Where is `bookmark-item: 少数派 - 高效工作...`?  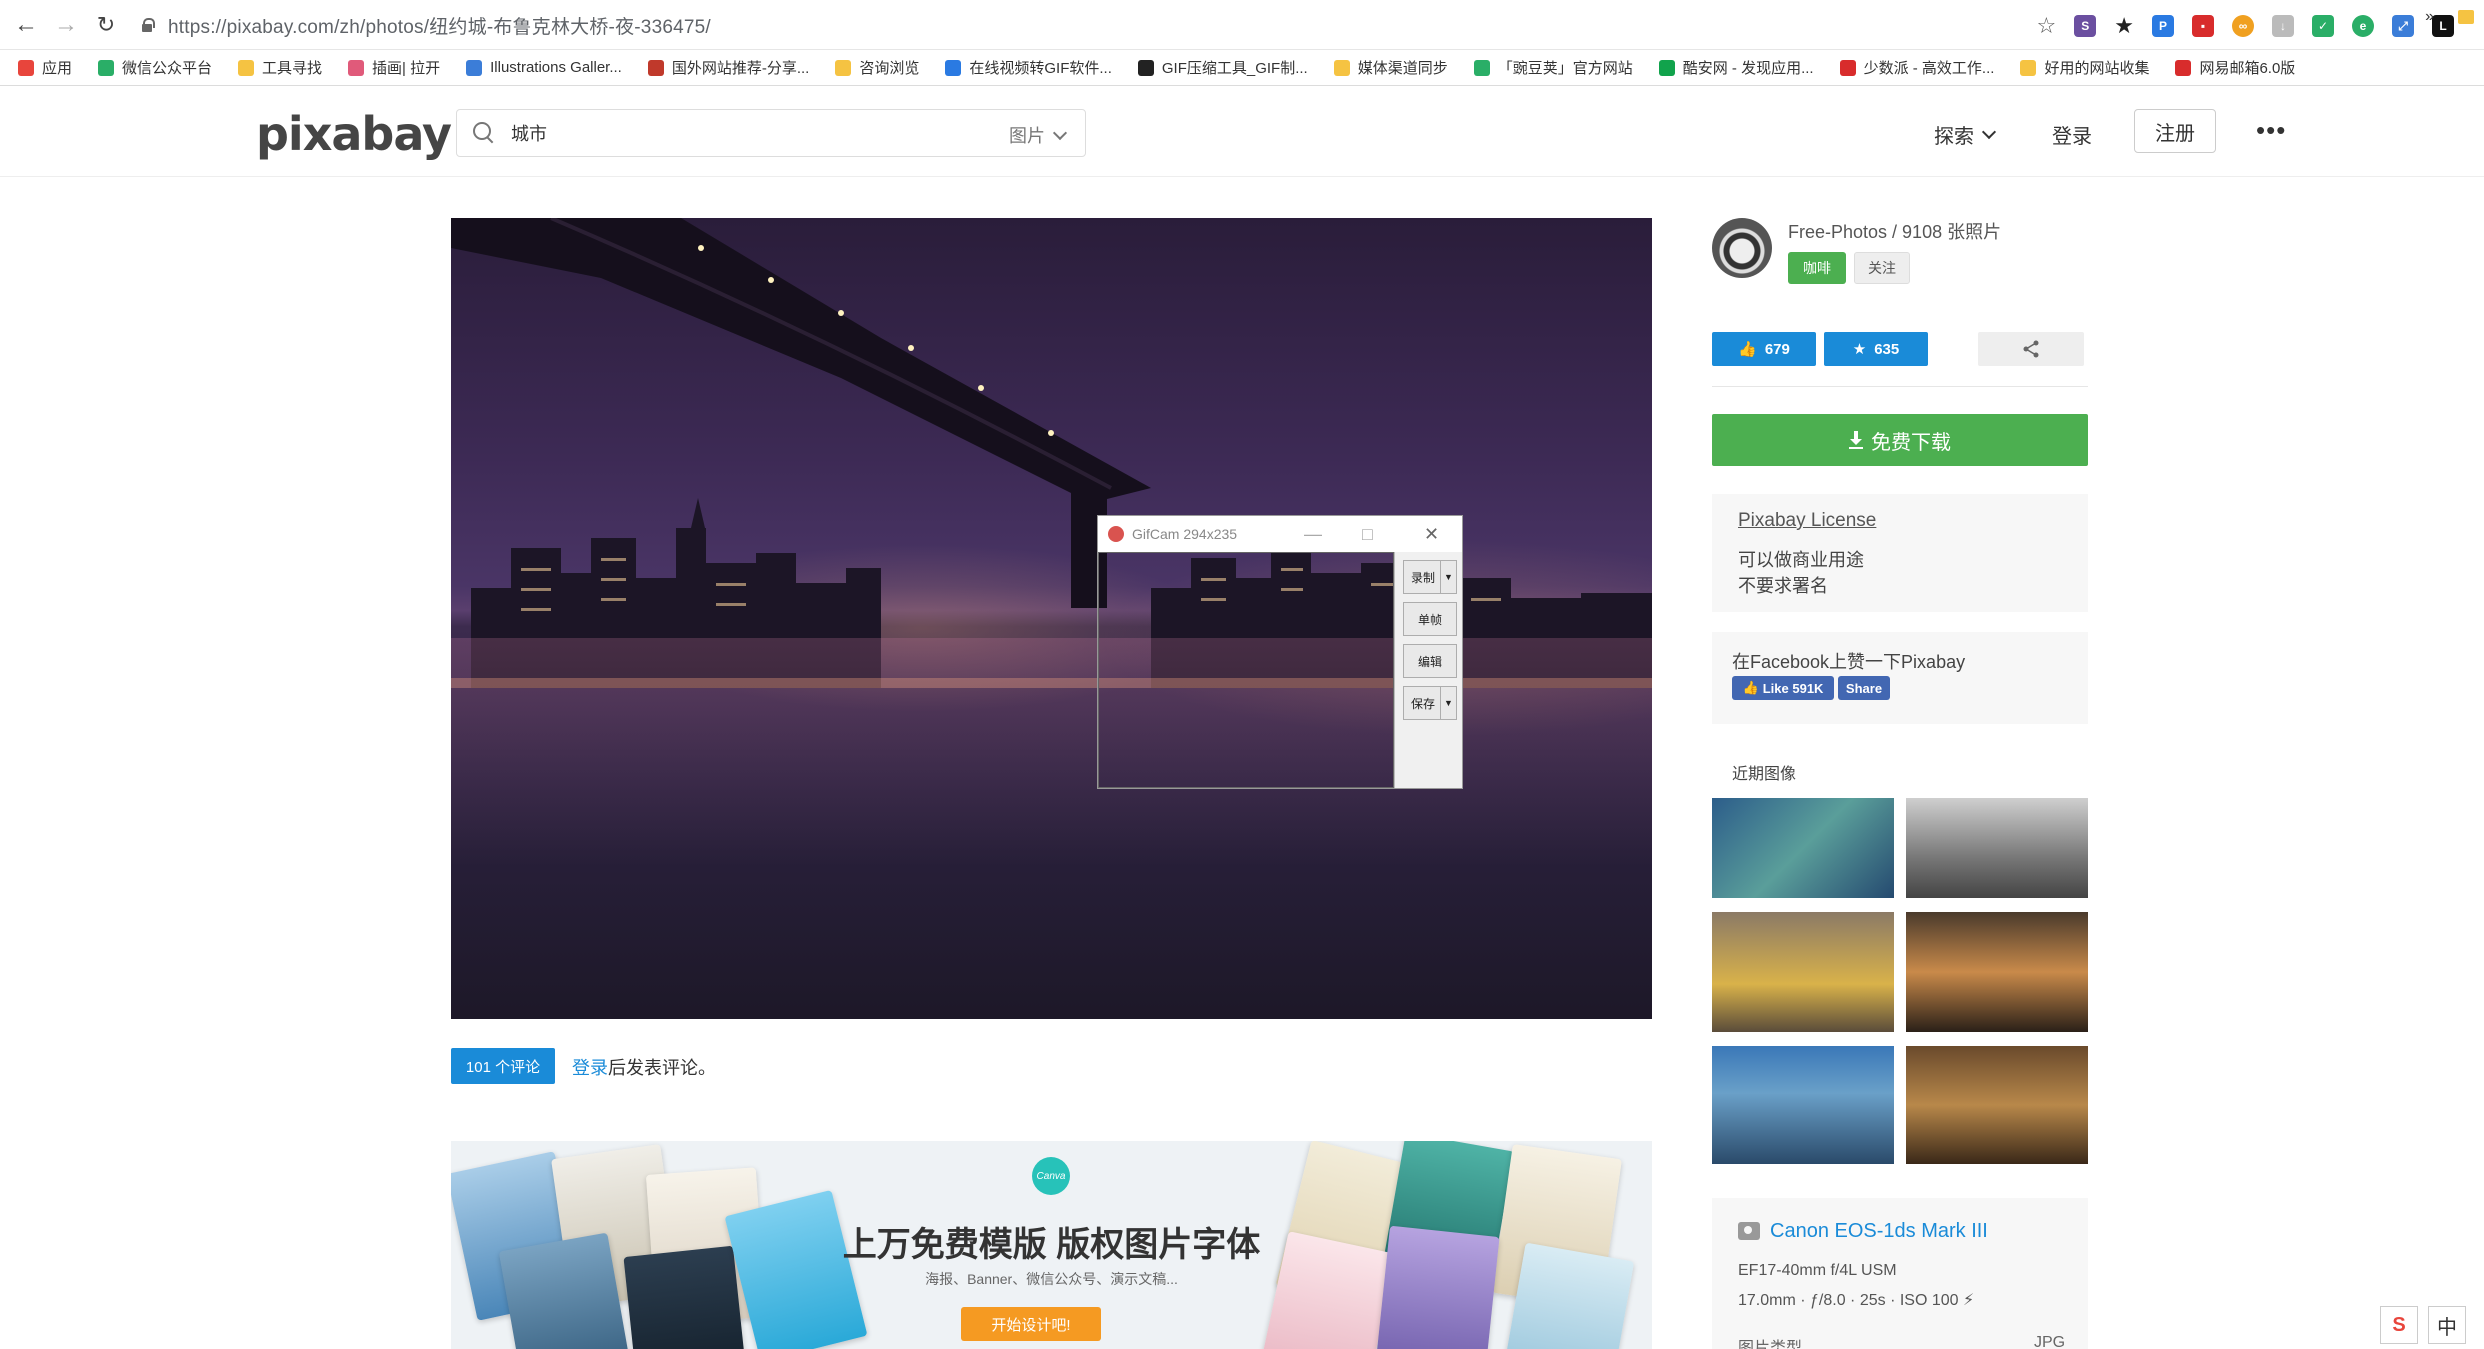 bookmark-item: 少数派 - 高效工作... is located at coordinates (1916, 67).